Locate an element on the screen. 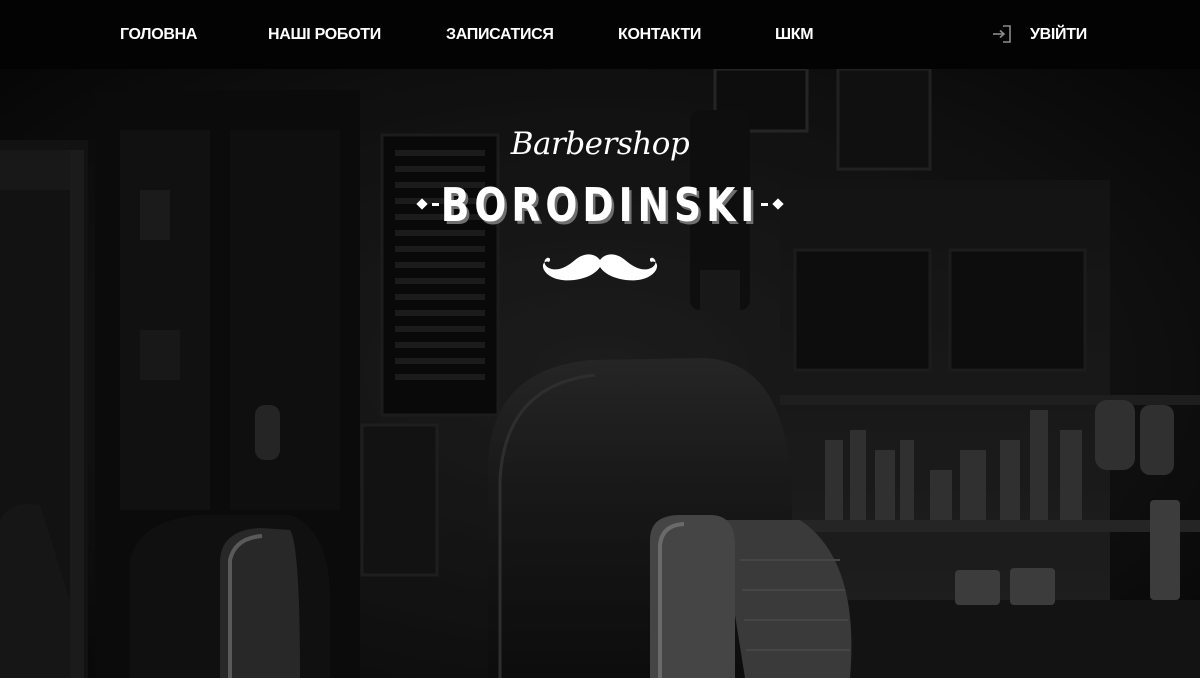  nav-our-works-link: НАШІ РОБОТИ is located at coordinates (324, 34).